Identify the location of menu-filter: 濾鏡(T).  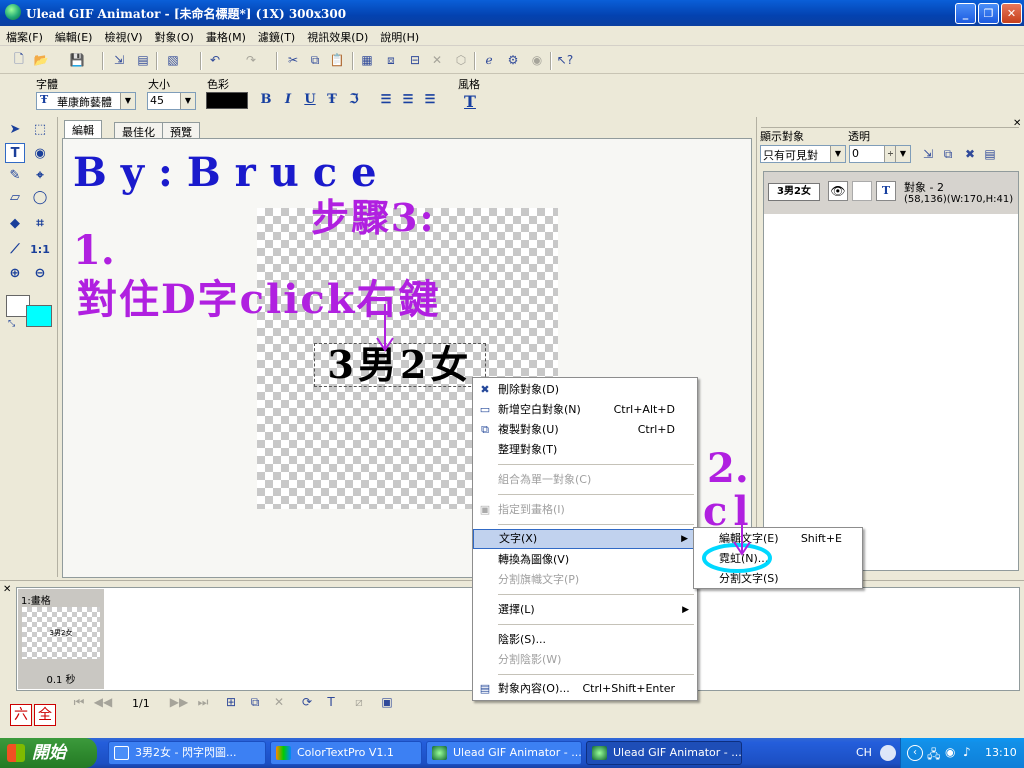
(276, 35).